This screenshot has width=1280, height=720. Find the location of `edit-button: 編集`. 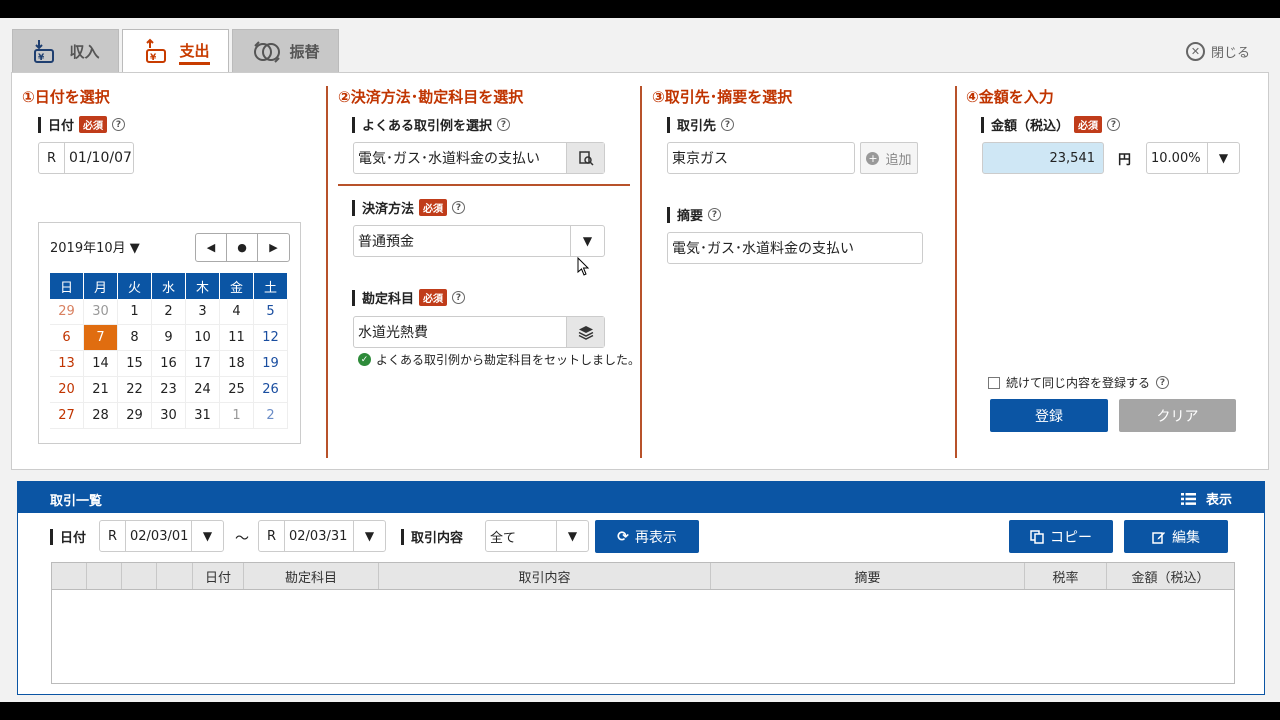

edit-button: 編集 is located at coordinates (1176, 536).